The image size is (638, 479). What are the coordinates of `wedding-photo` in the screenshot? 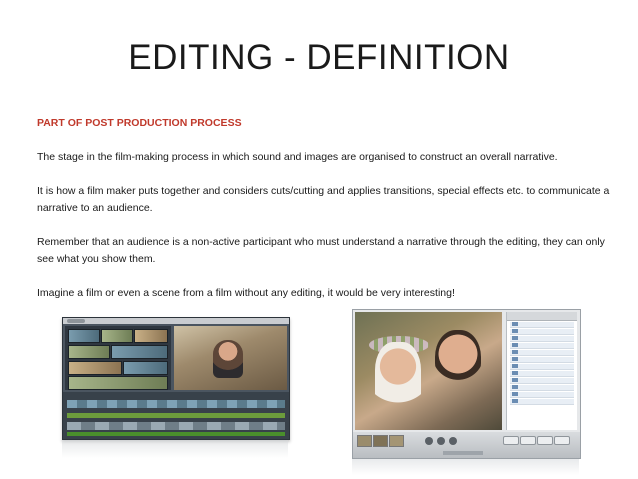 It's located at (428, 371).